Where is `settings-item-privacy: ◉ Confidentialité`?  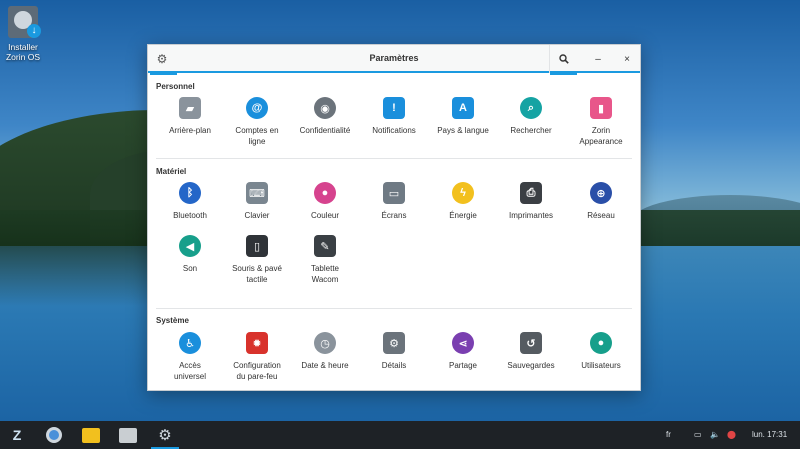 settings-item-privacy: ◉ Confidentialité is located at coordinates (325, 116).